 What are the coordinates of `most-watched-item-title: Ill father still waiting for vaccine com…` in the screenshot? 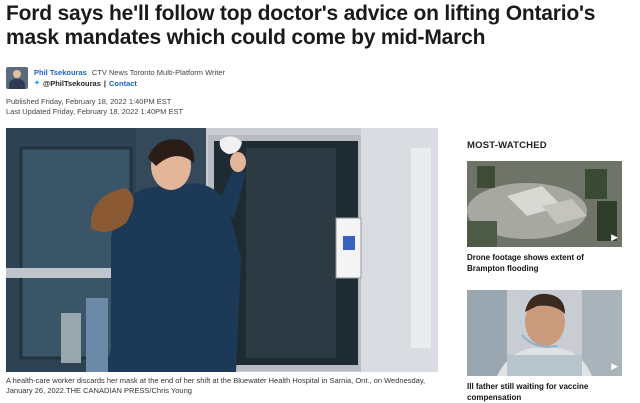 It's located at (544, 392).